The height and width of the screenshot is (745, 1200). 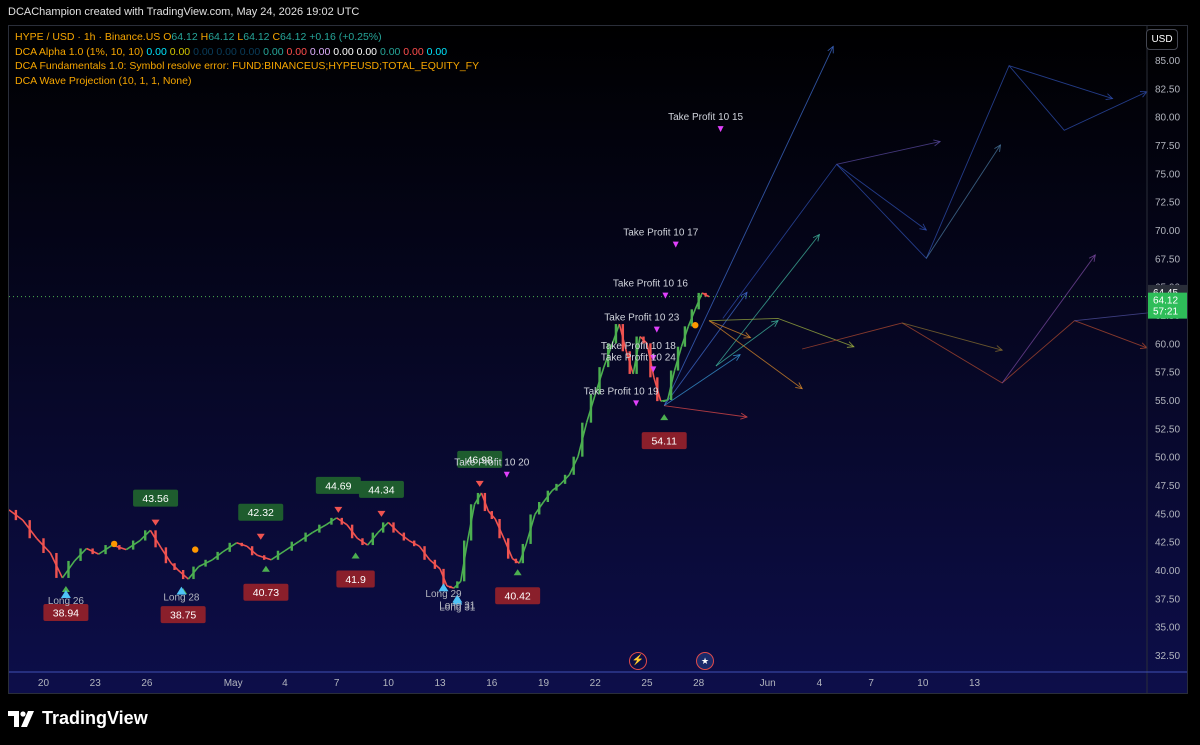 I want to click on y-tick-label: 32.50, so click(x=1167, y=656).